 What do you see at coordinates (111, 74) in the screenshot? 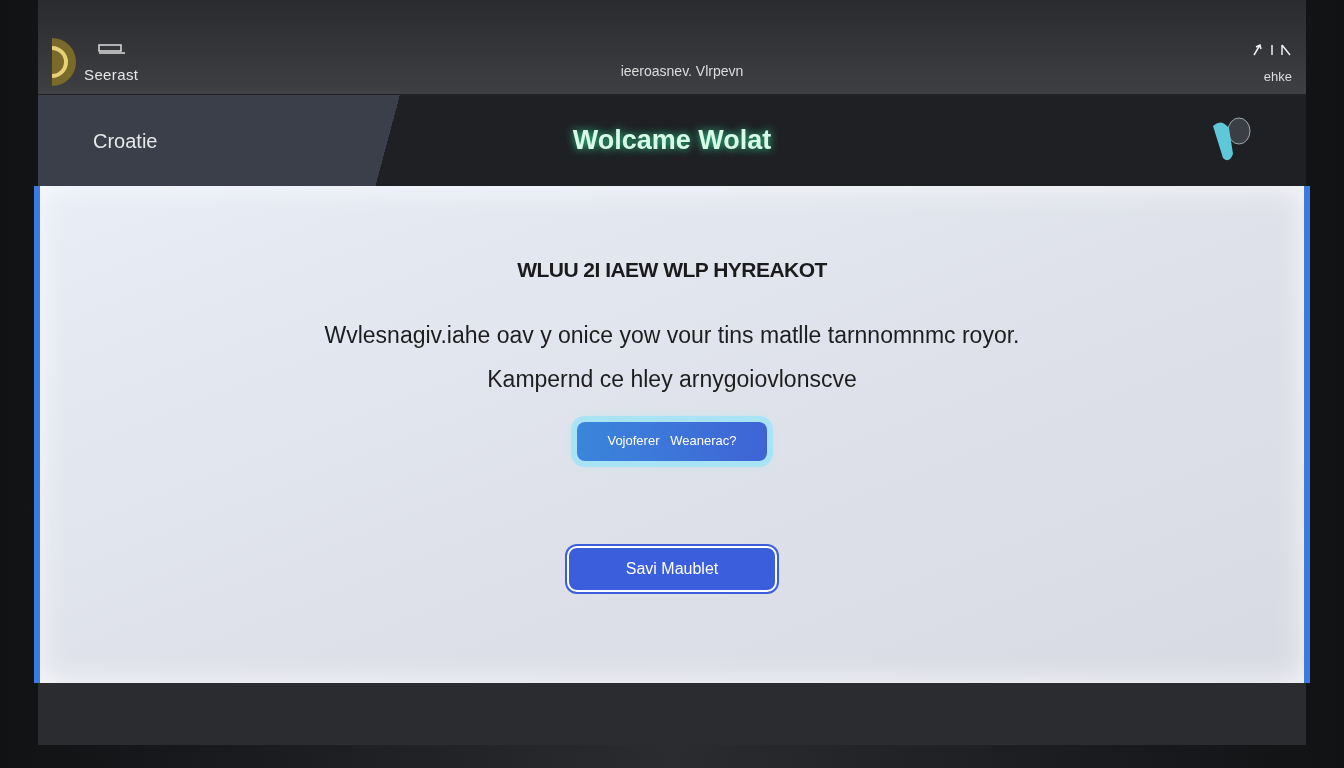
I see `brand-name: Seerast` at bounding box center [111, 74].